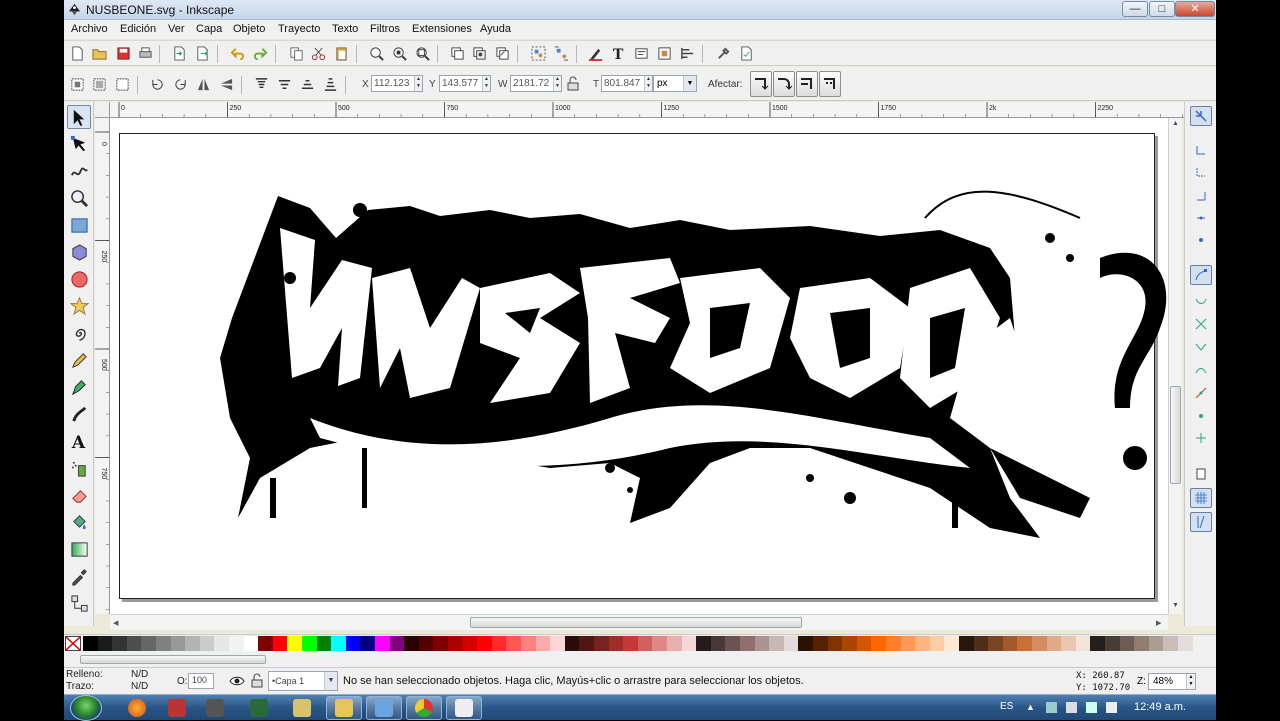  Describe the element at coordinates (330, 84) in the screenshot. I see `lower-to-bottom-icon` at that location.